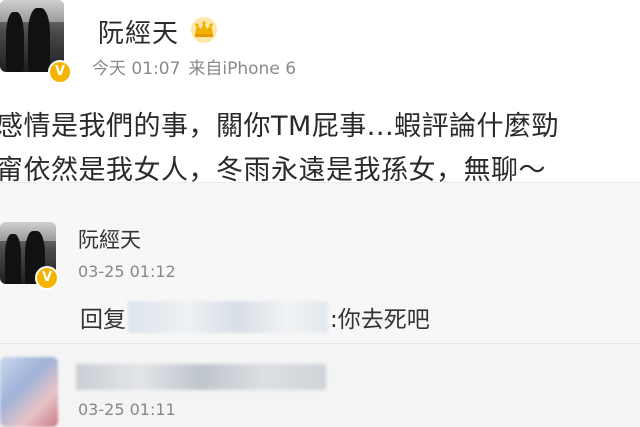  Describe the element at coordinates (280, 126) in the screenshot. I see `post-text: 感情是我們的事，關你TM屁事...蝦評論什麼勁` at that location.